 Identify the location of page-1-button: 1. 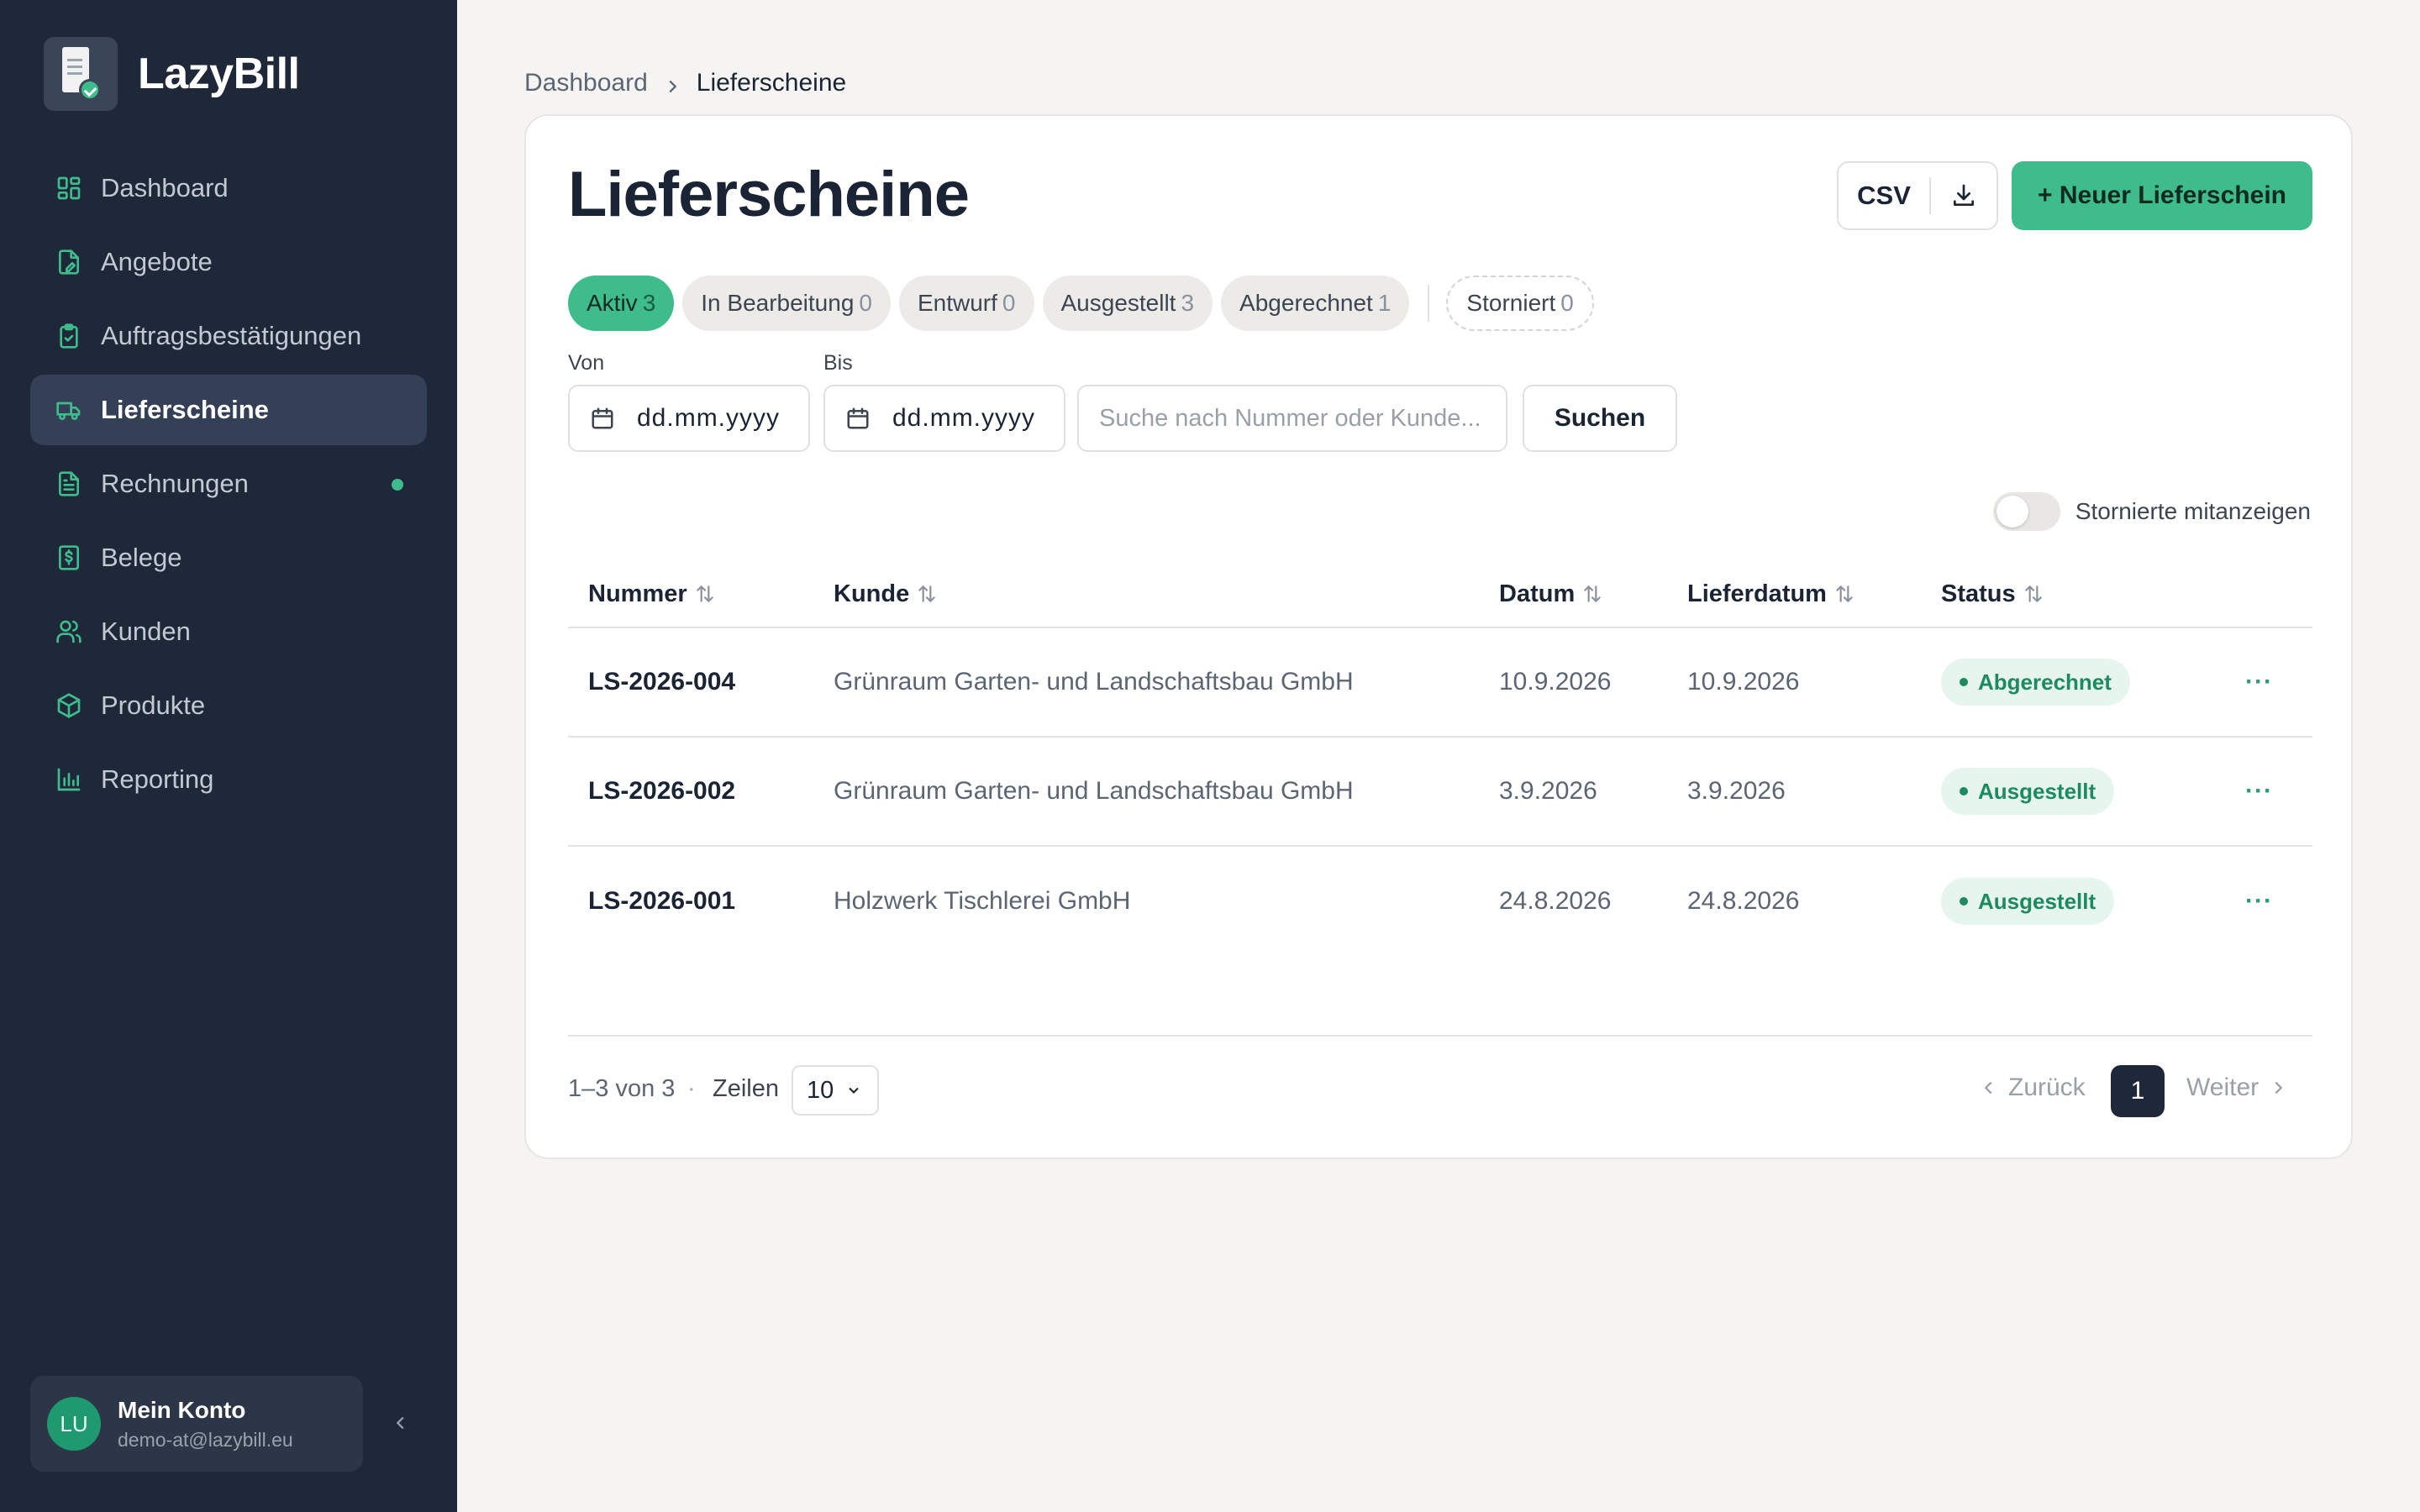
(2138, 1091).